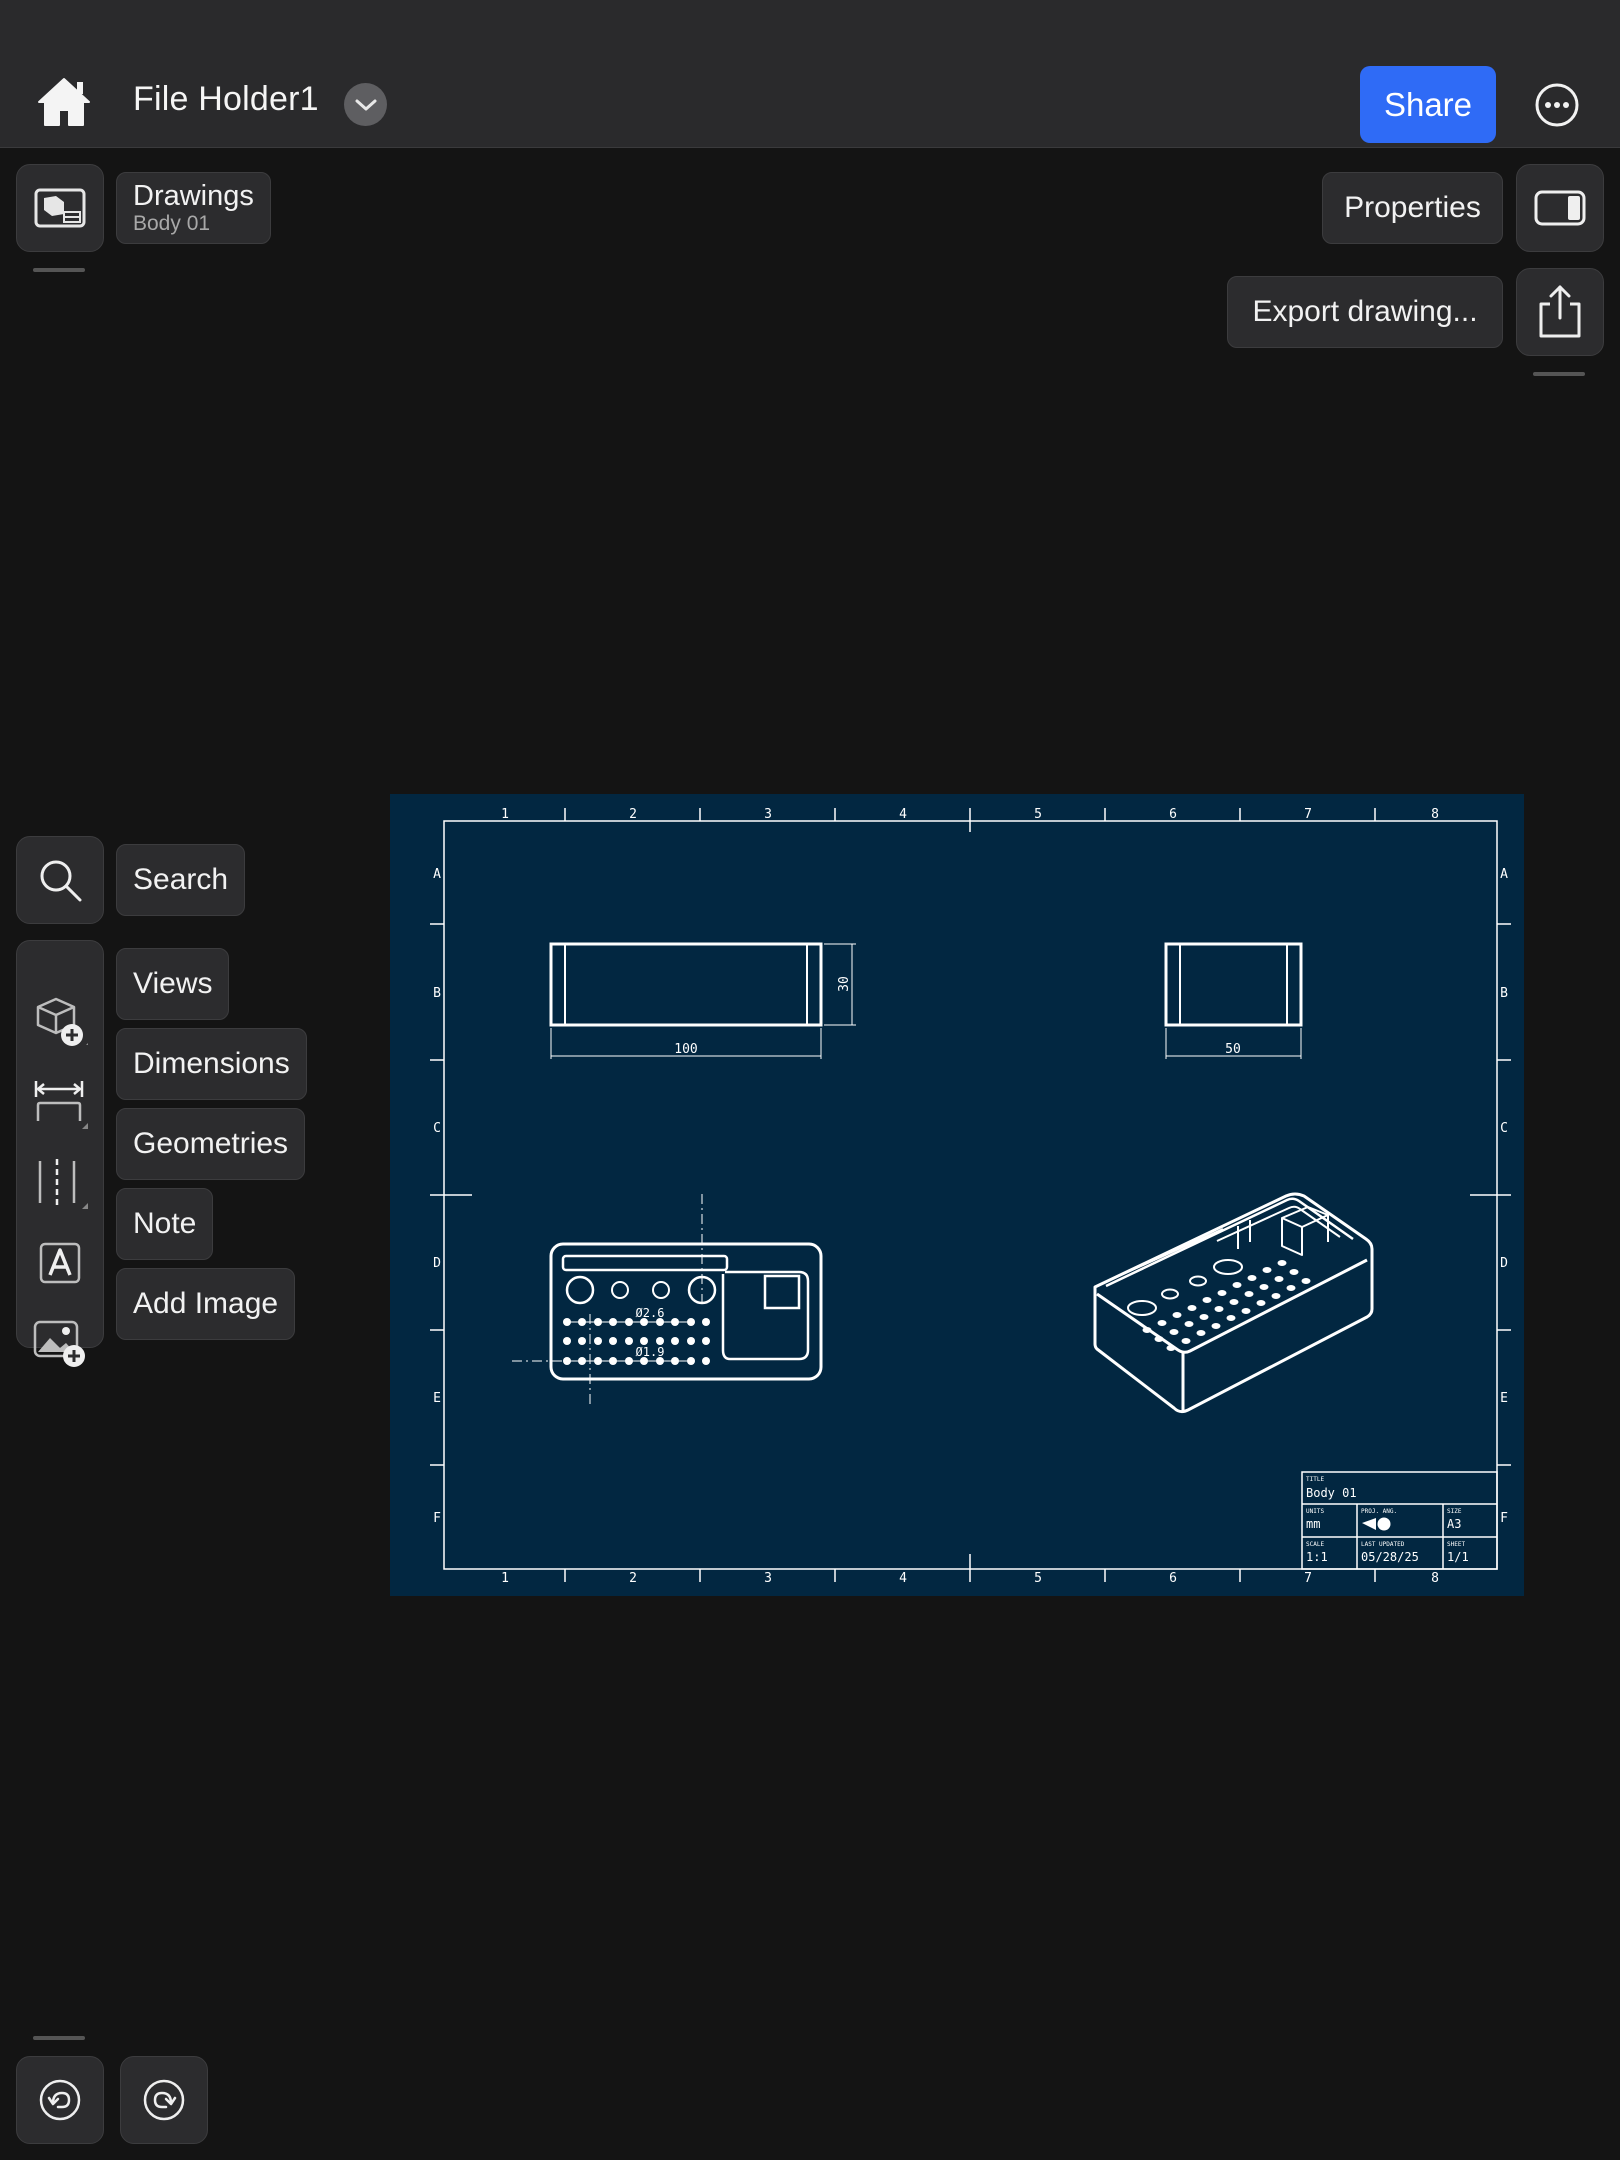 The image size is (1620, 2160). What do you see at coordinates (1308, 1578) in the screenshot?
I see `col-label-bottom: 7` at bounding box center [1308, 1578].